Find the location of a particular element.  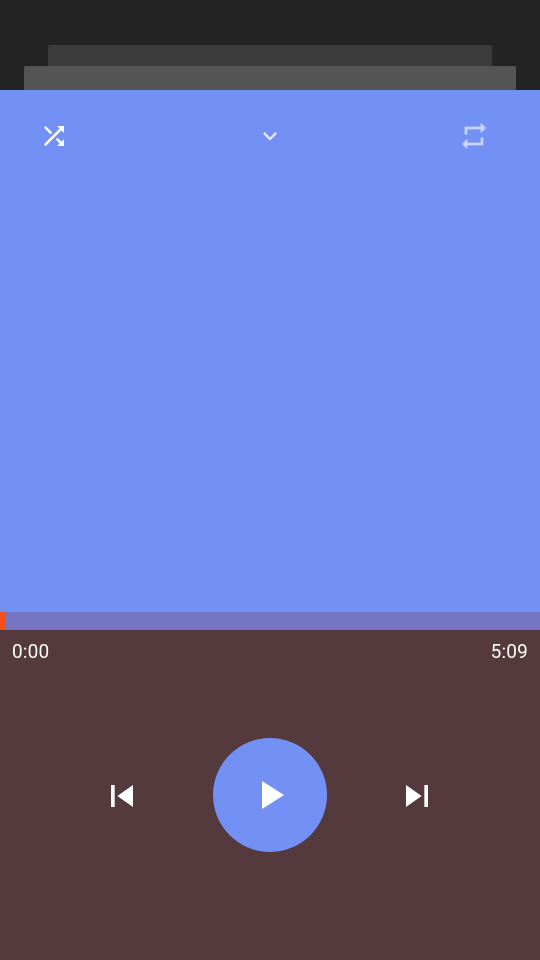

seek-bar-progress is located at coordinates (3, 621).